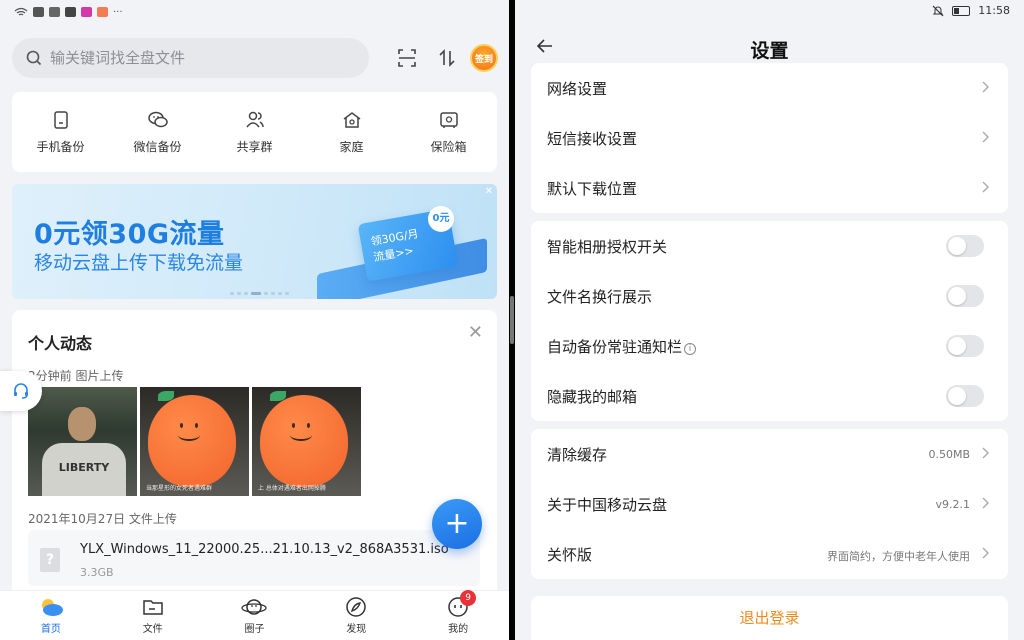  What do you see at coordinates (449, 132) in the screenshot?
I see `quick-action-safe: 保险箱` at bounding box center [449, 132].